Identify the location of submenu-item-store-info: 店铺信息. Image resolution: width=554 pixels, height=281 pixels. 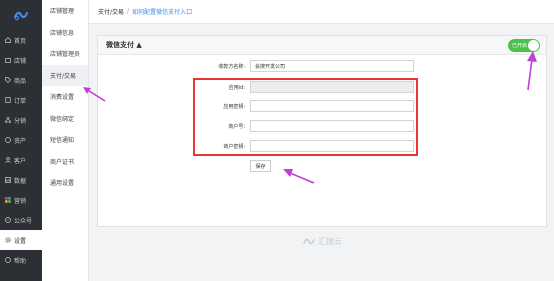
(65, 33).